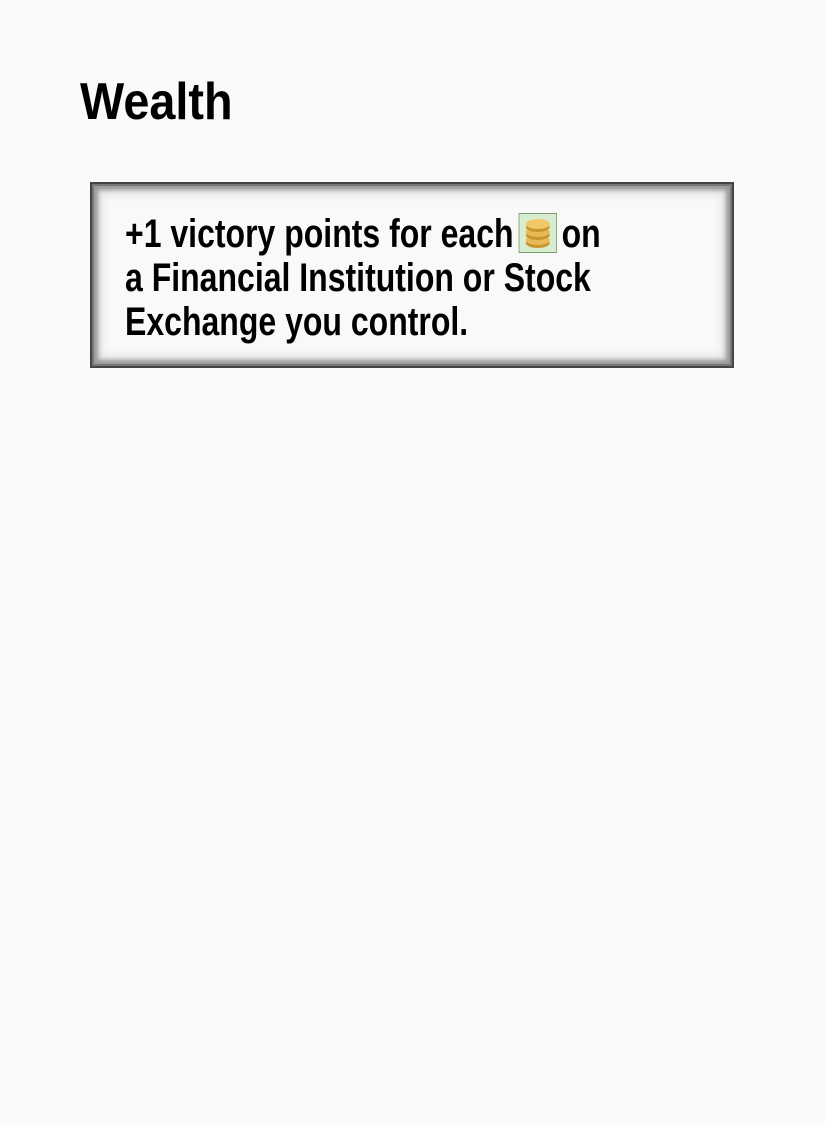 The height and width of the screenshot is (1125, 825). Describe the element at coordinates (358, 278) in the screenshot. I see `effect-line-2: a Financial Institution or Stock` at that location.